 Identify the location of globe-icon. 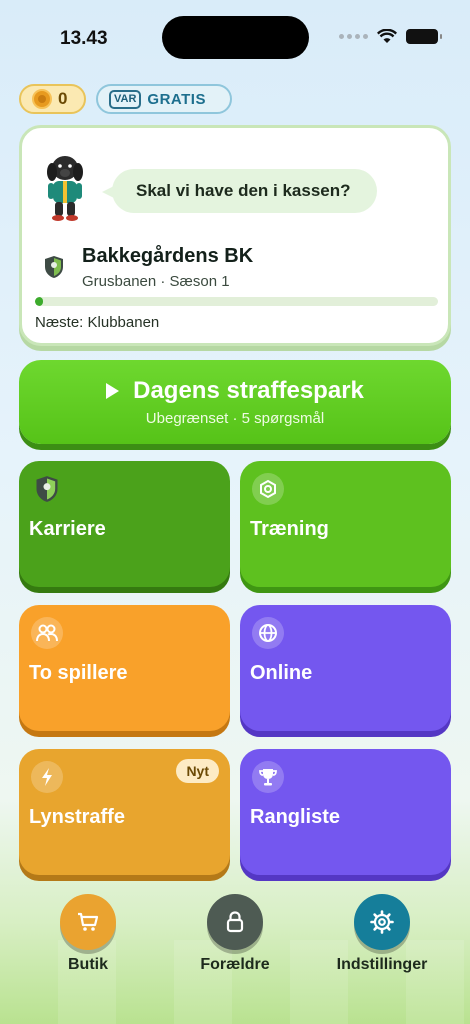
(268, 633).